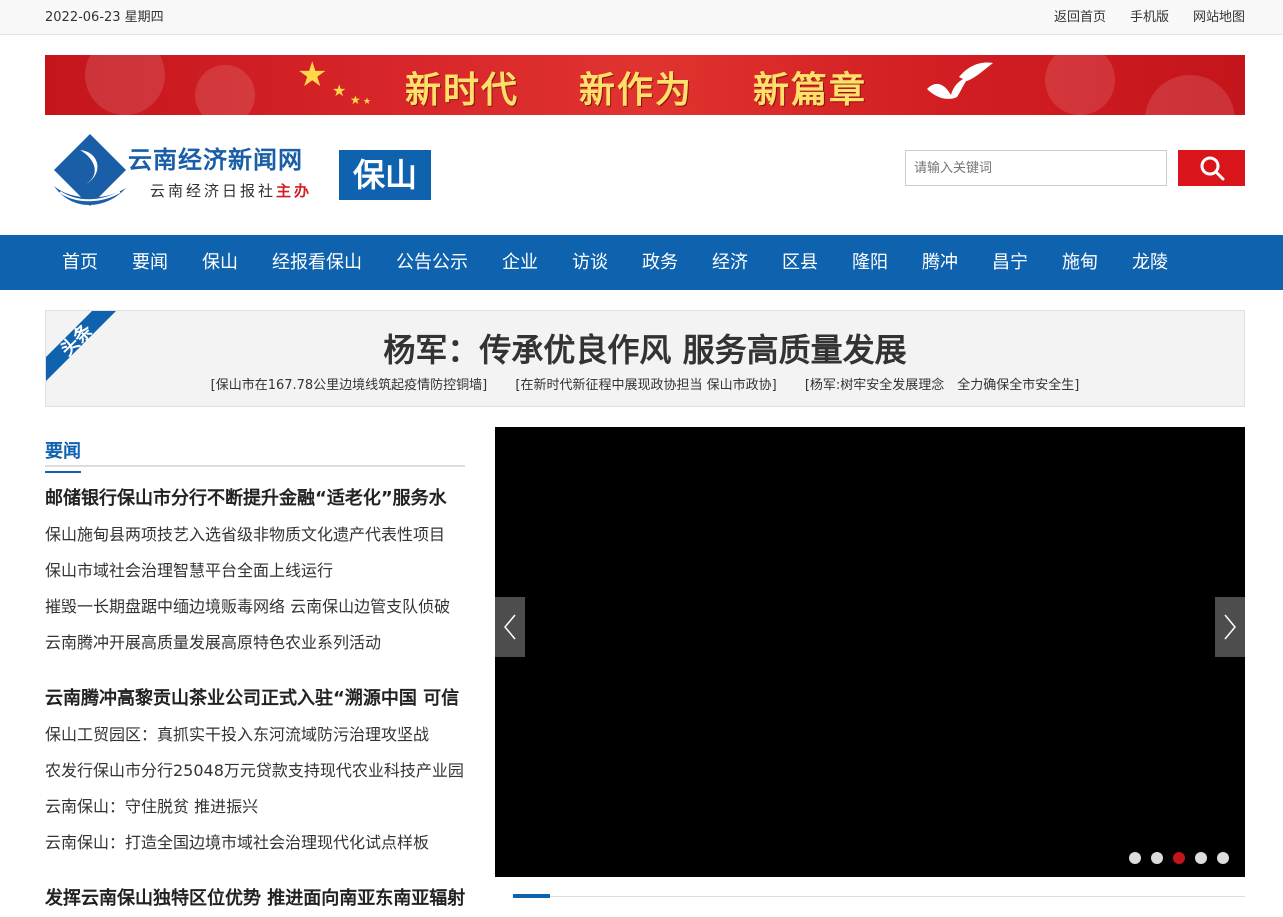  Describe the element at coordinates (385, 175) in the screenshot. I see `city-label: 保山` at that location.